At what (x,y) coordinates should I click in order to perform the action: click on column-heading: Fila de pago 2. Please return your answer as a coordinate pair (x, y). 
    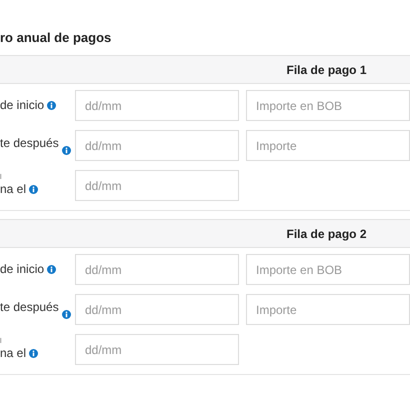
    Looking at the image, I should click on (326, 234).